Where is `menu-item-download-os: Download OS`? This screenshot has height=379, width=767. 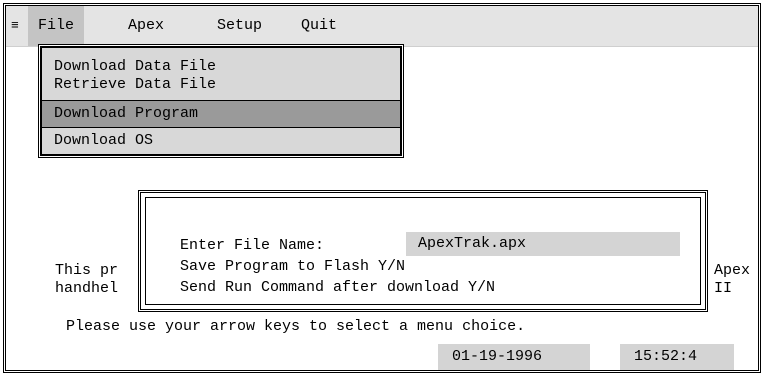 menu-item-download-os: Download OS is located at coordinates (221, 141).